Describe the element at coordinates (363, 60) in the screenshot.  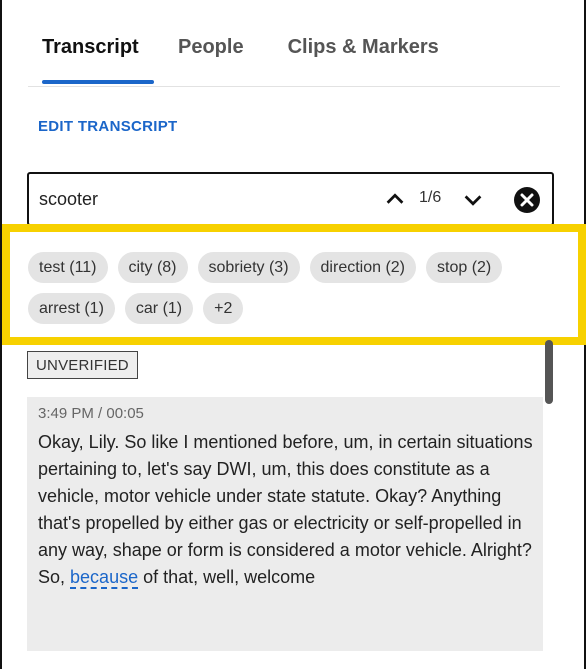
I see `tab-clips-markers: Clips & Markers` at that location.